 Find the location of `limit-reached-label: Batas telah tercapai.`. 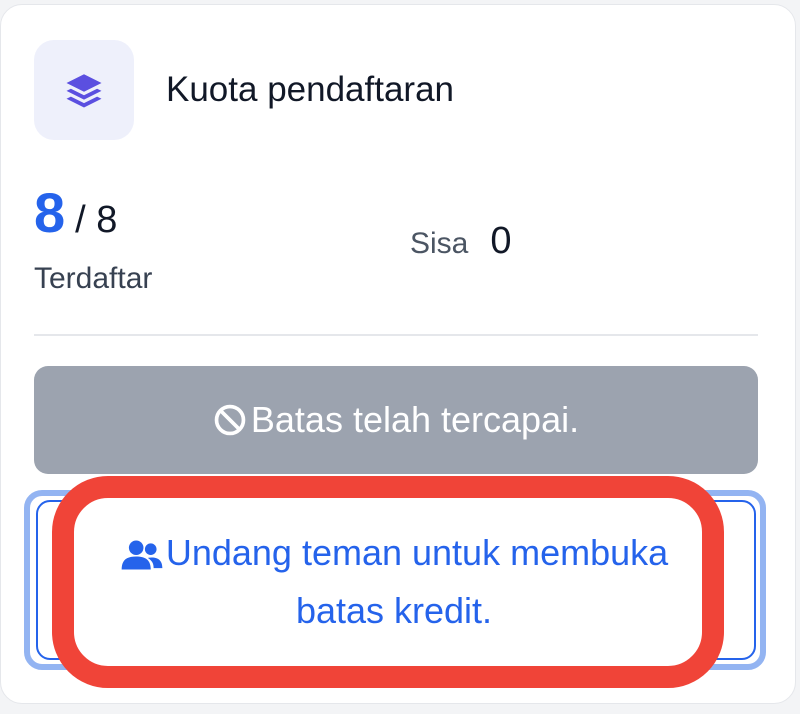

limit-reached-label: Batas telah tercapai. is located at coordinates (415, 419).